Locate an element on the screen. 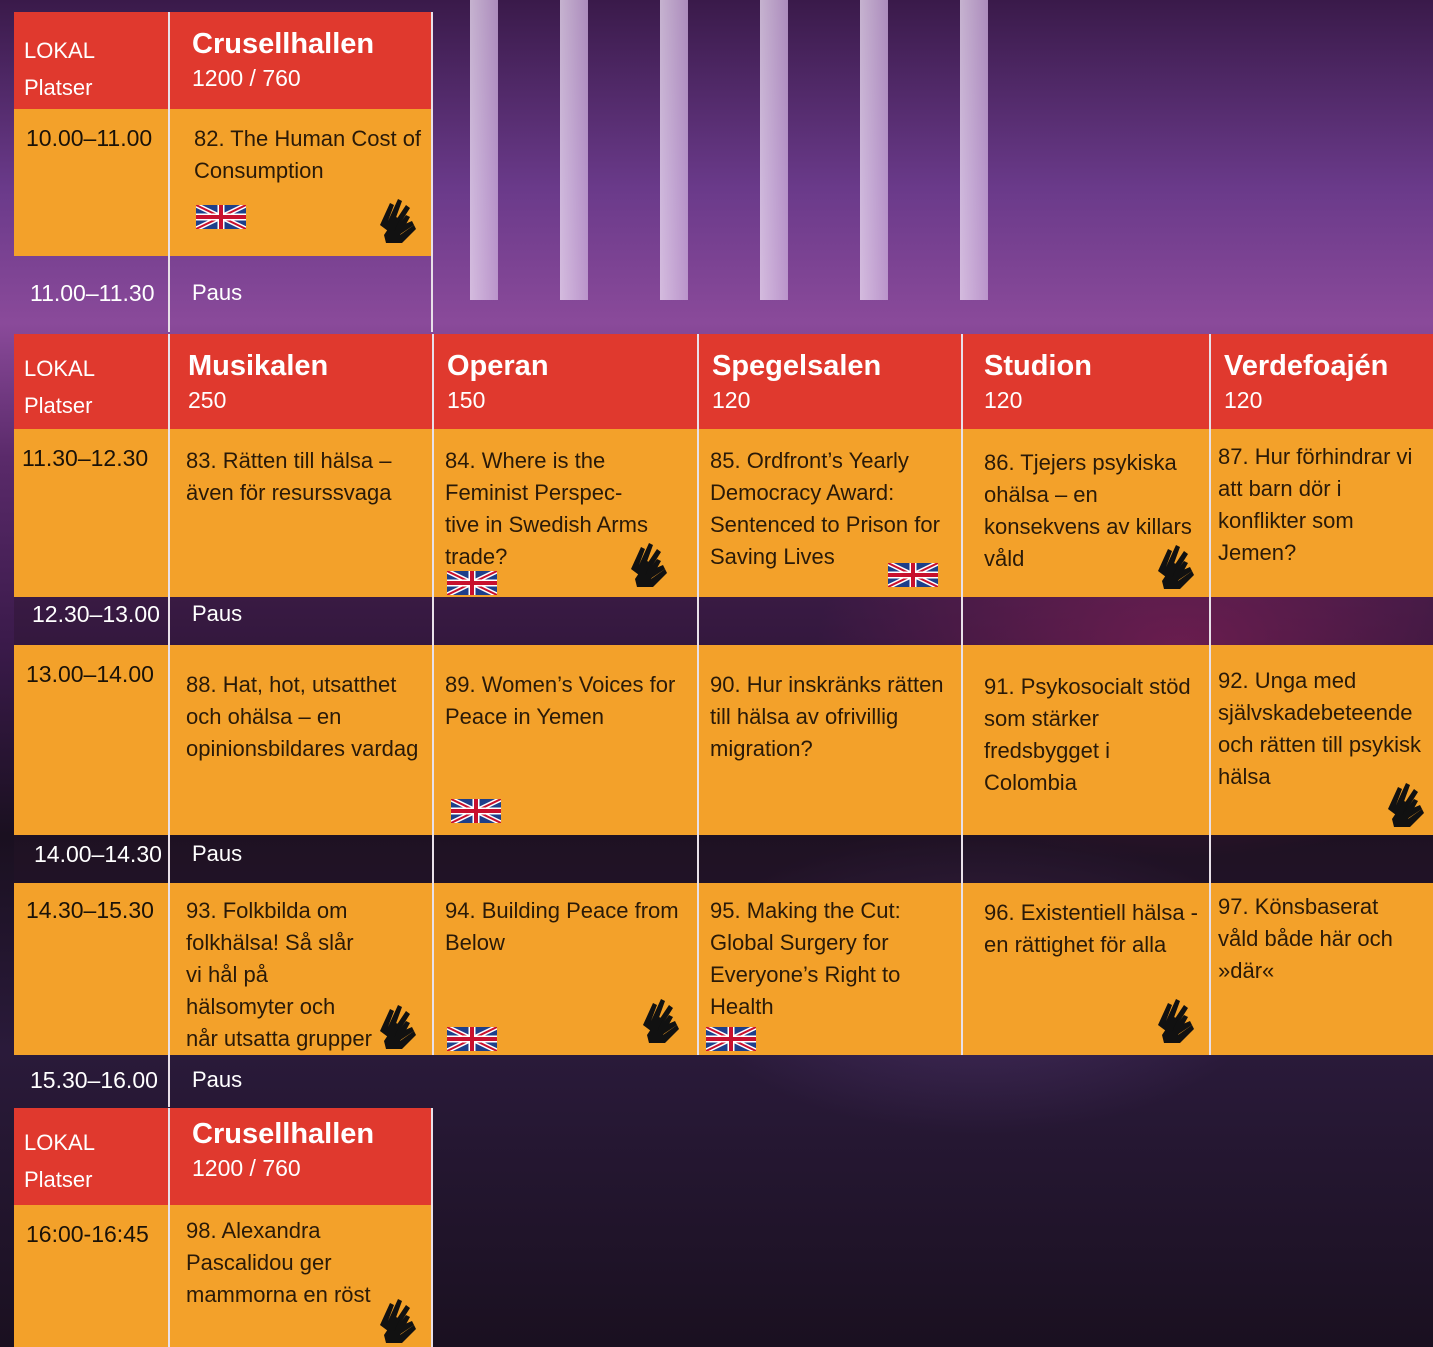 The width and height of the screenshot is (1433, 1347). time-cell: 14.30–15.30 is located at coordinates (92, 969).